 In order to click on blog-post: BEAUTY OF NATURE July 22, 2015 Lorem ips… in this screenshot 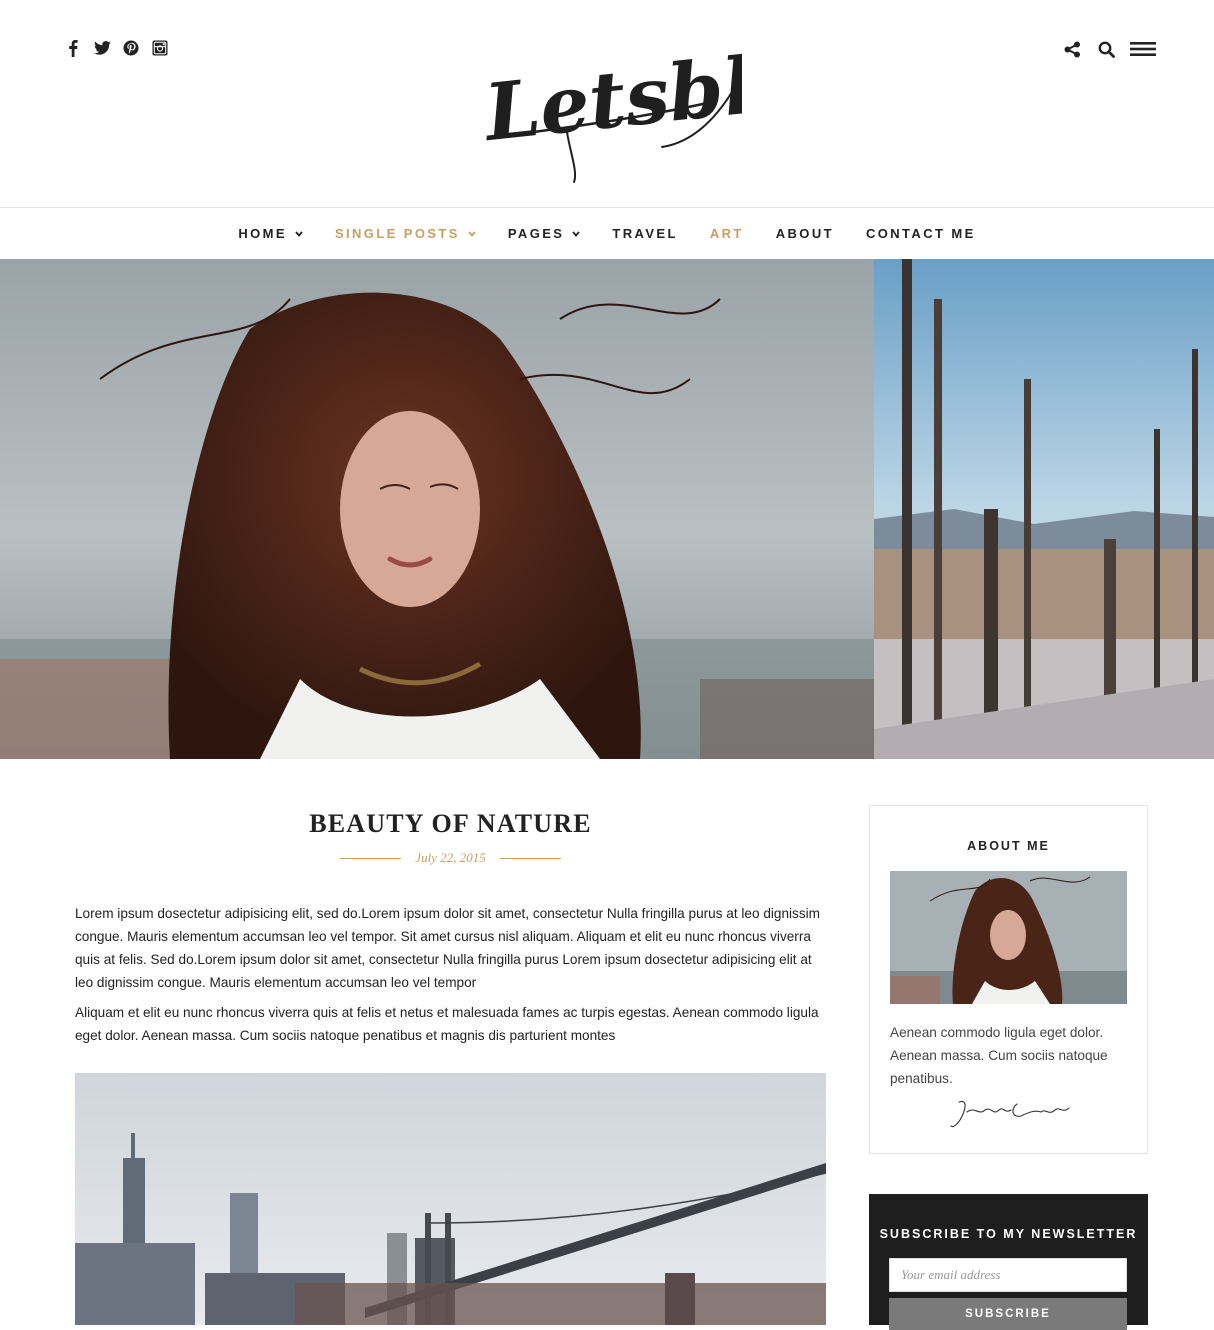, I will do `click(450, 930)`.